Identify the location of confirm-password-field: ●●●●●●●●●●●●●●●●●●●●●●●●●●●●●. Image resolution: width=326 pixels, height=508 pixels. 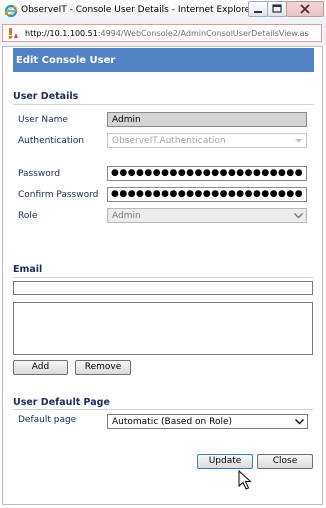
(207, 194).